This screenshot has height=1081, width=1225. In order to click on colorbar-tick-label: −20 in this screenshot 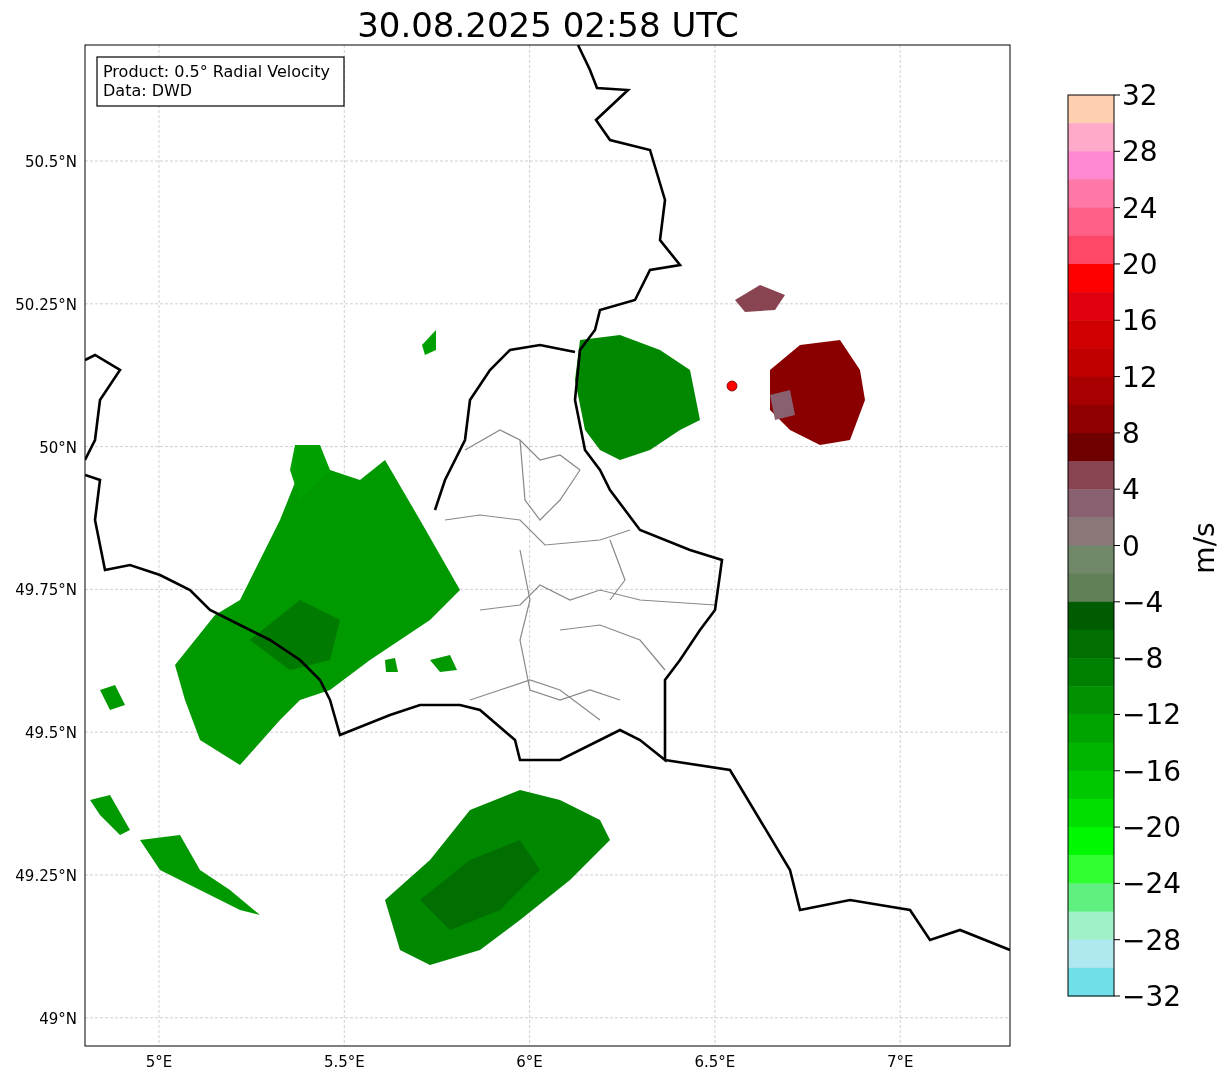, I will do `click(1152, 828)`.